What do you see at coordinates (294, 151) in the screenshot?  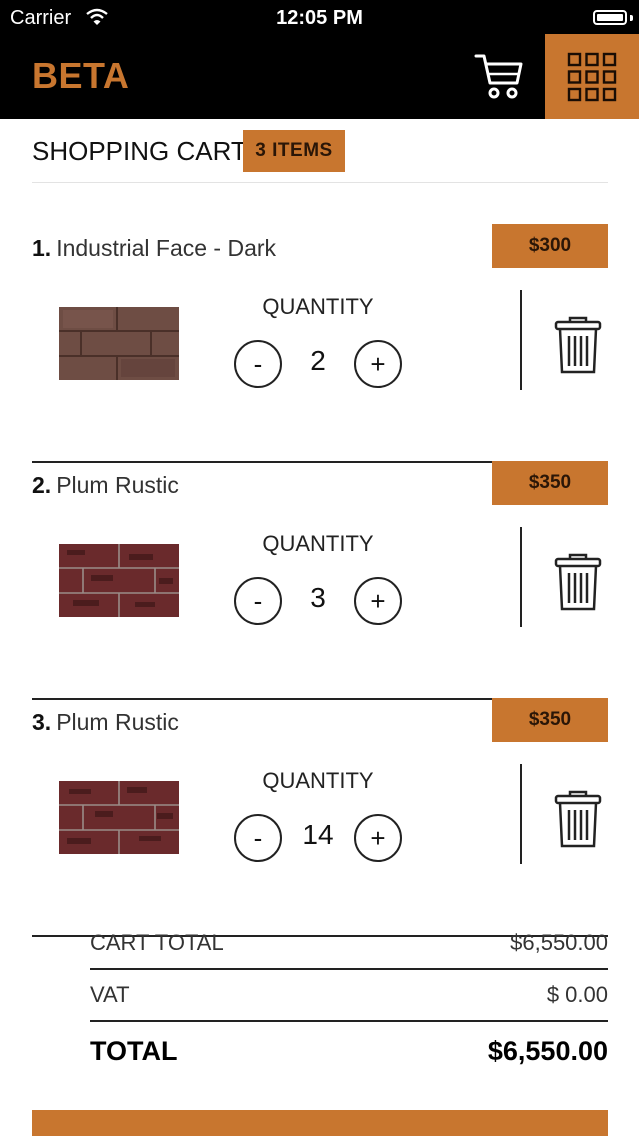 I see `item-count-badge: 3 ITEMS` at bounding box center [294, 151].